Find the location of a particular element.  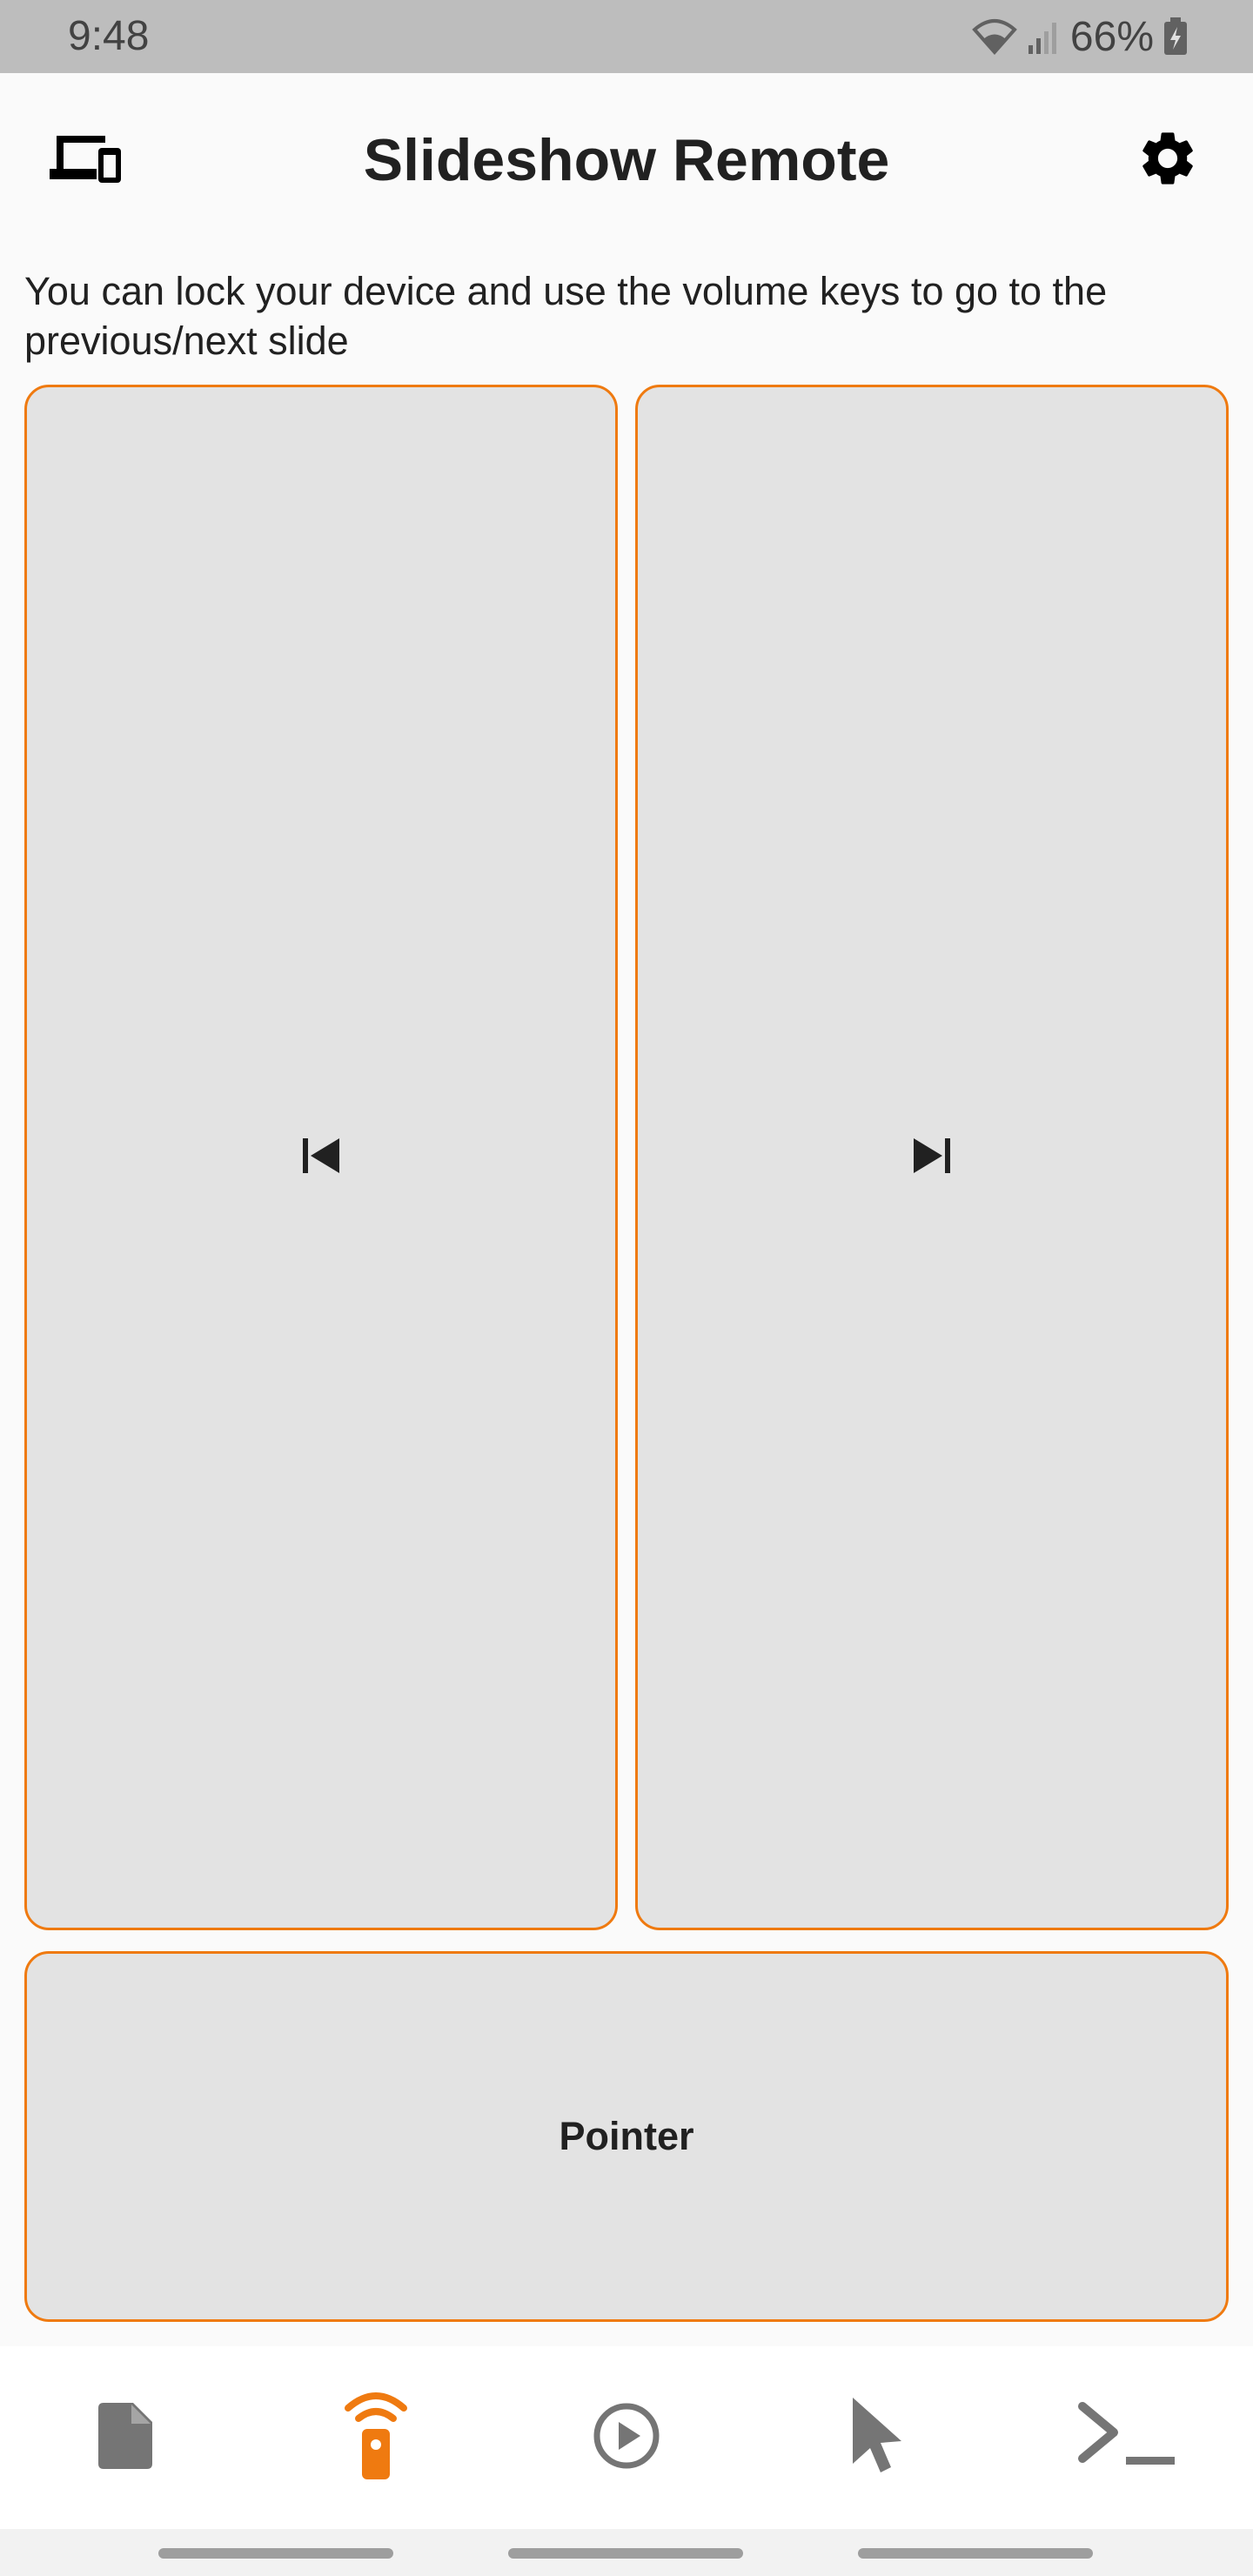

nav-item-terminal is located at coordinates (1127, 2437).